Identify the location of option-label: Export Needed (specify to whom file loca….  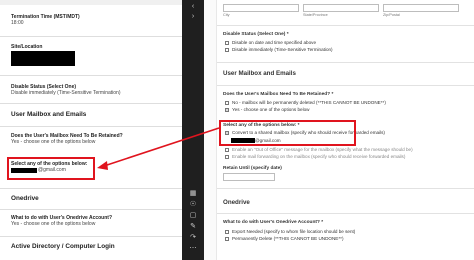
(294, 231).